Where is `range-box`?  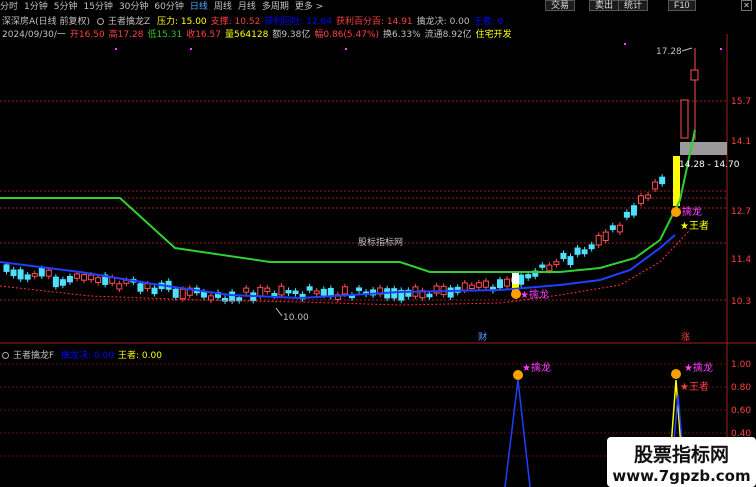 range-box is located at coordinates (703, 148).